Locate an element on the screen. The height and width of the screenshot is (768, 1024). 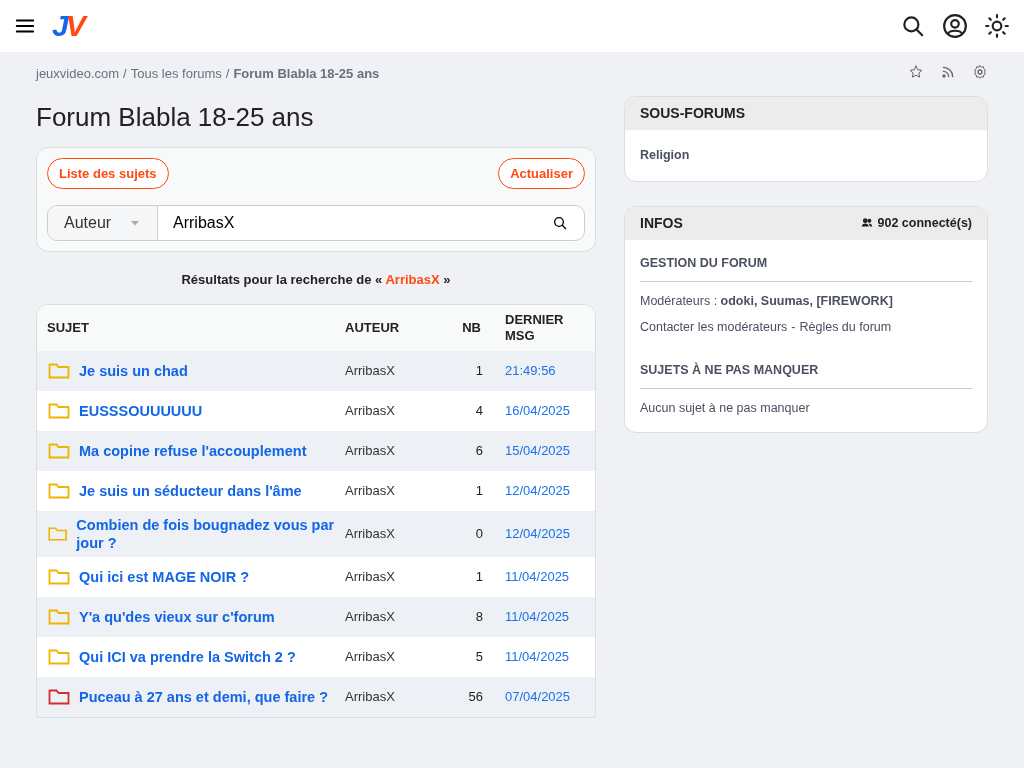
card-header: SOUS-FORUMS is located at coordinates (806, 113).